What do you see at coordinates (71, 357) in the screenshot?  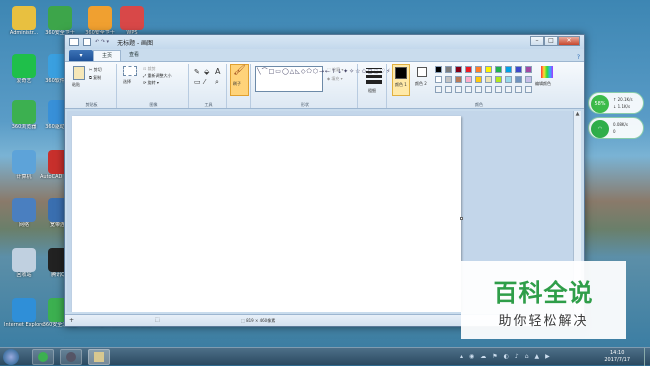 I see `taskbar-app` at bounding box center [71, 357].